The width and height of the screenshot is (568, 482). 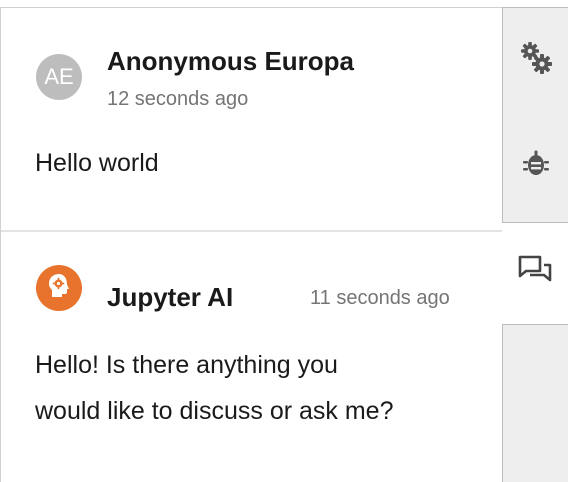 What do you see at coordinates (380, 298) in the screenshot?
I see `message-timestamp: 11 seconds ago` at bounding box center [380, 298].